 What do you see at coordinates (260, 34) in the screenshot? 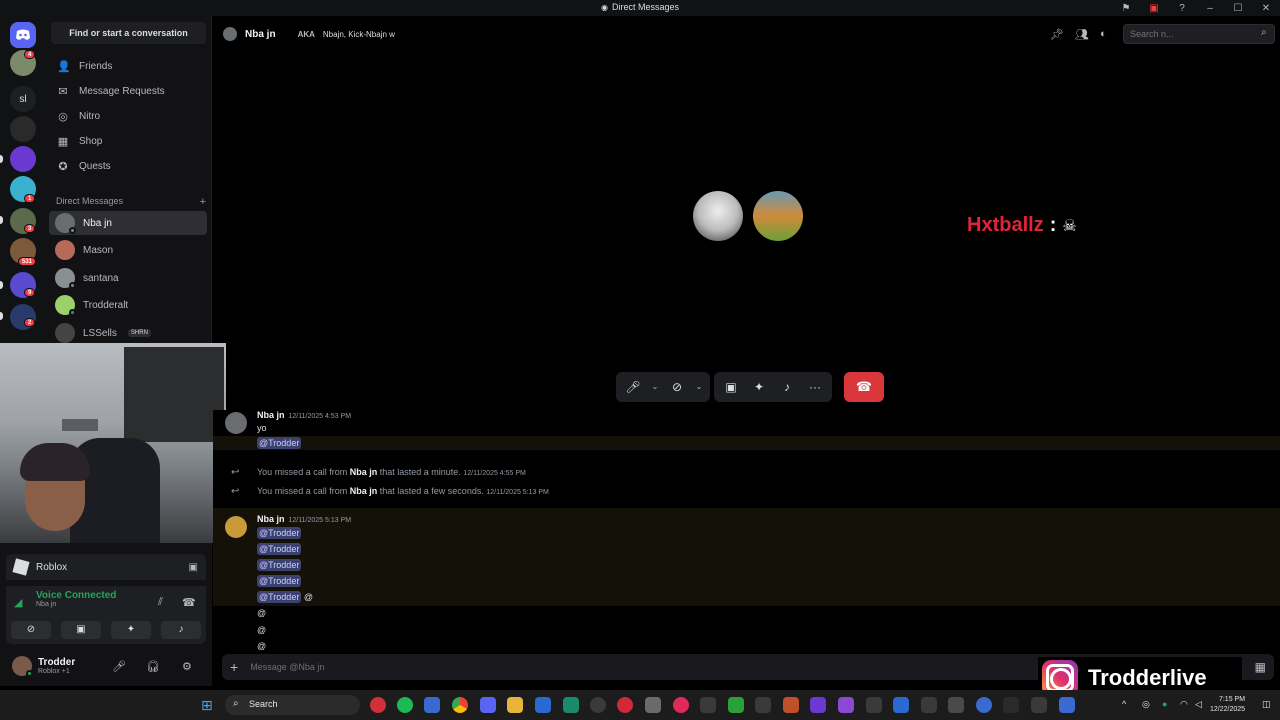
I see `channel-name: Nba jn` at bounding box center [260, 34].